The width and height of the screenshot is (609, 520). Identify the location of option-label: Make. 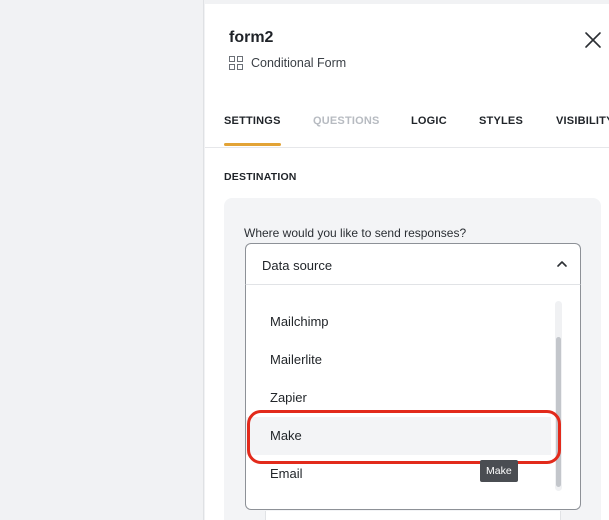
(286, 435).